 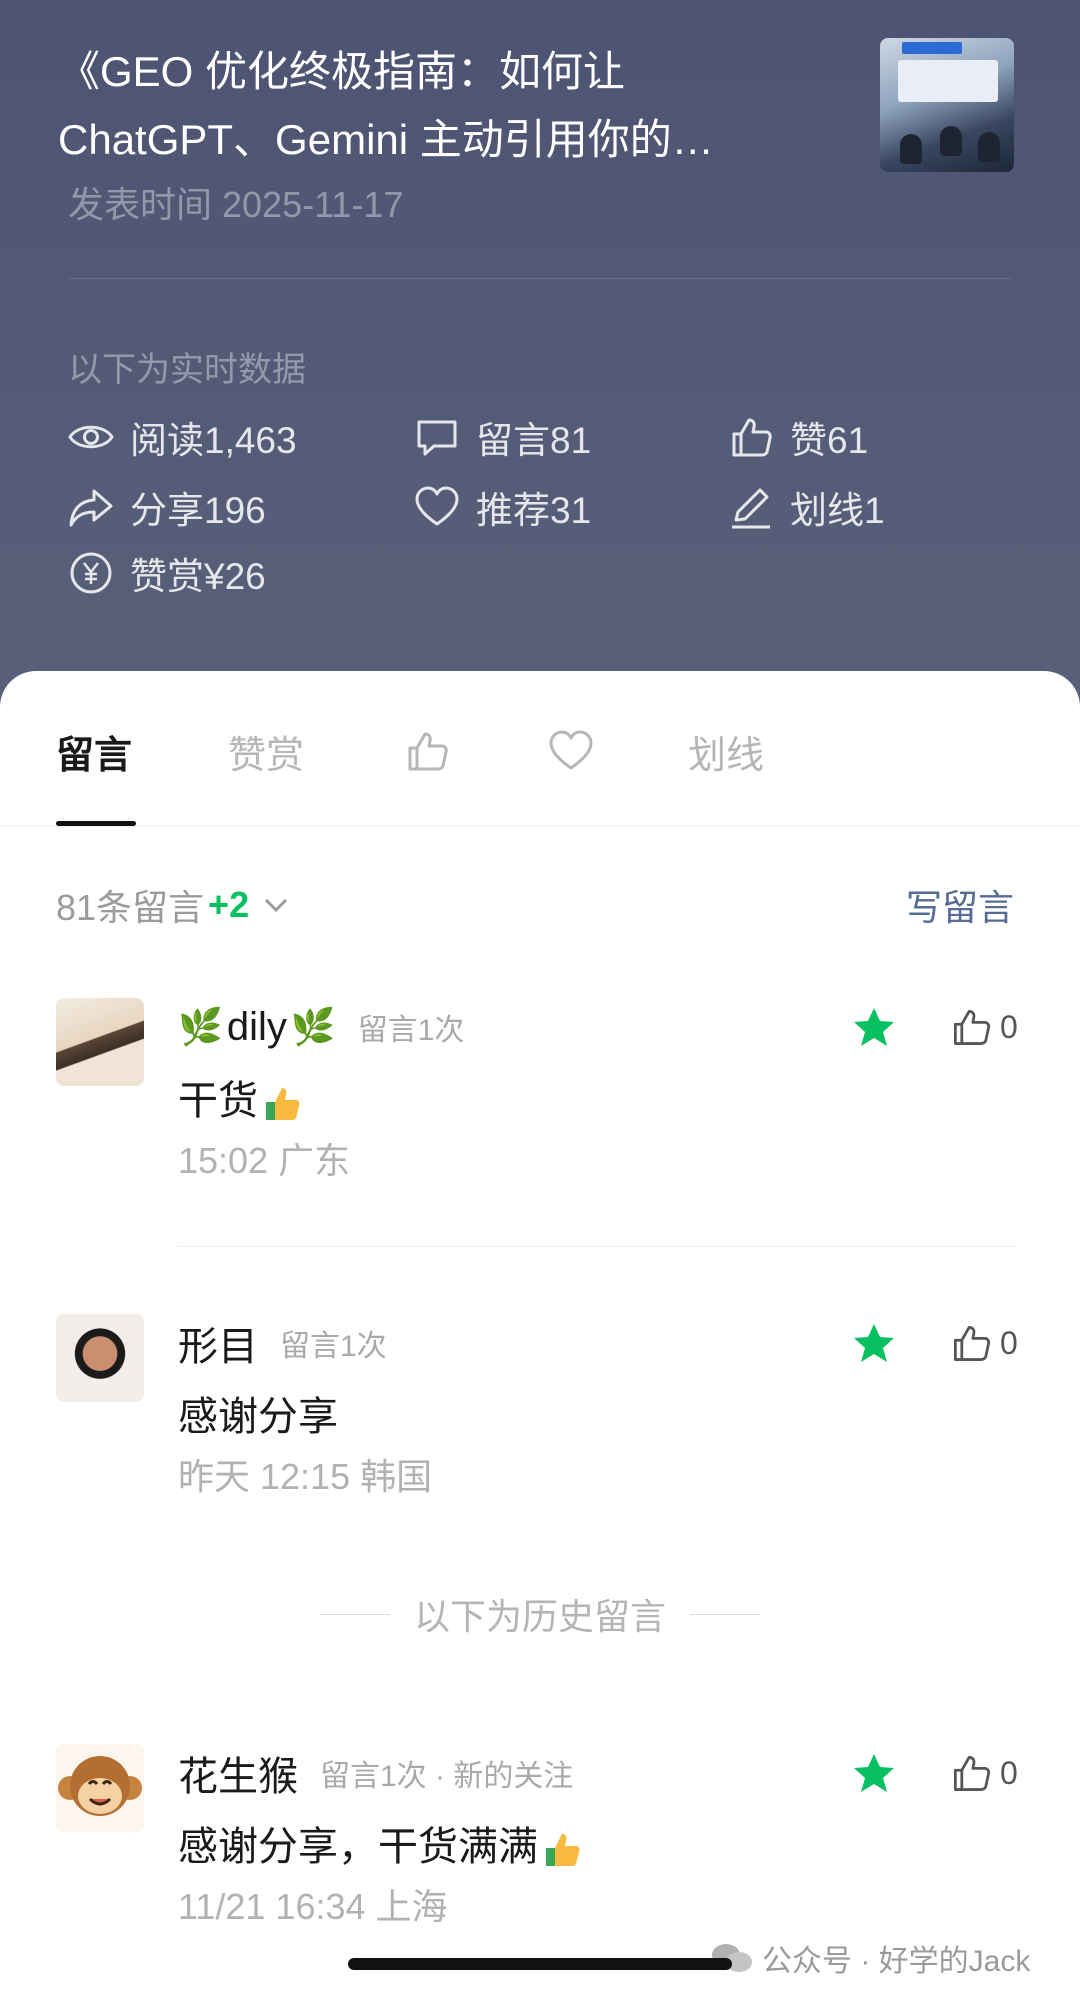 What do you see at coordinates (94, 751) in the screenshot?
I see `tab-comments: 留言` at bounding box center [94, 751].